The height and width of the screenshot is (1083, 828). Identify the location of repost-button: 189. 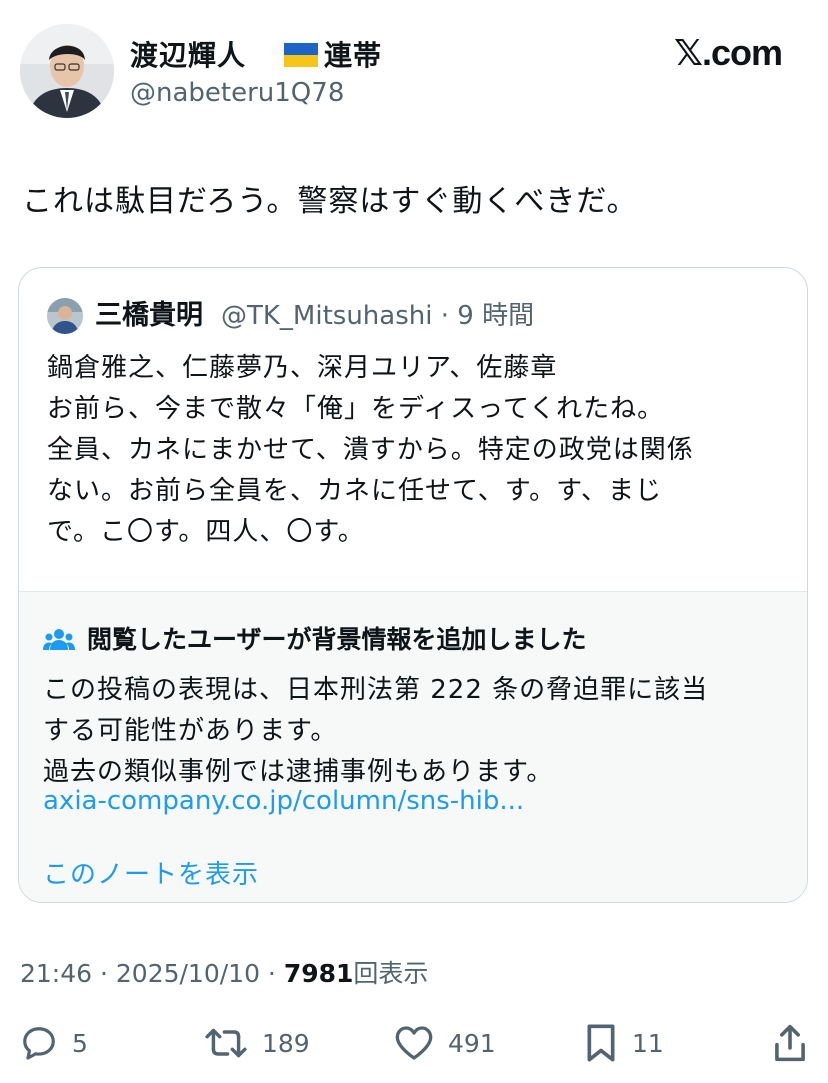
(257, 1043).